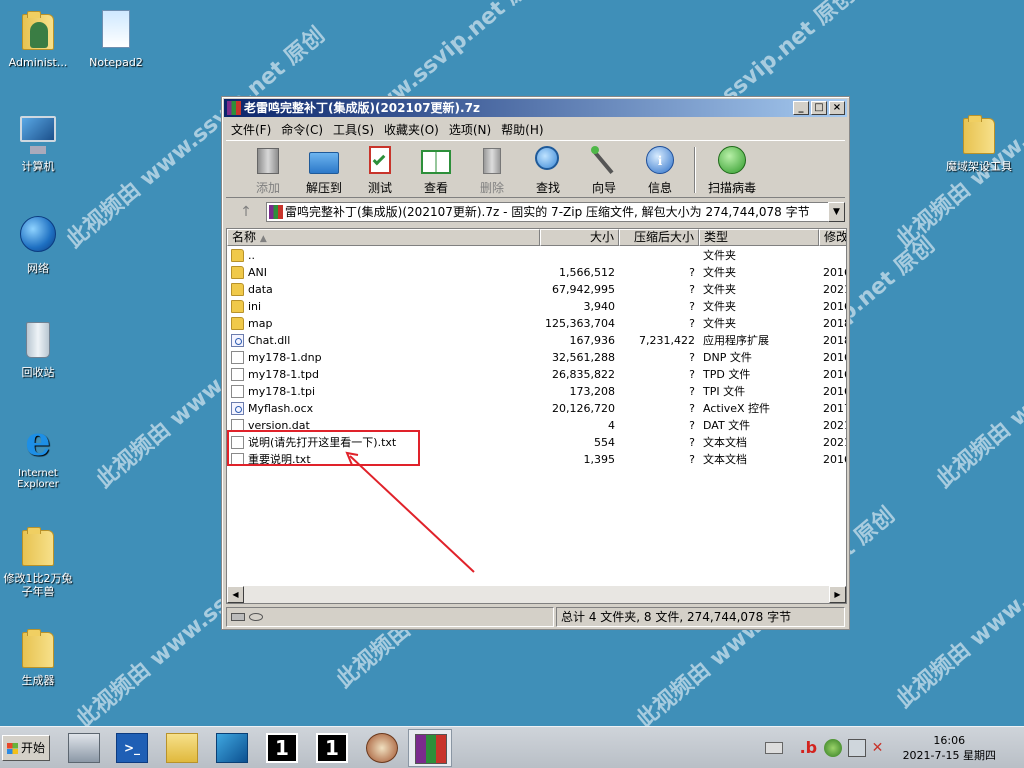  Describe the element at coordinates (237, 306) in the screenshot. I see `folder-icon` at that location.